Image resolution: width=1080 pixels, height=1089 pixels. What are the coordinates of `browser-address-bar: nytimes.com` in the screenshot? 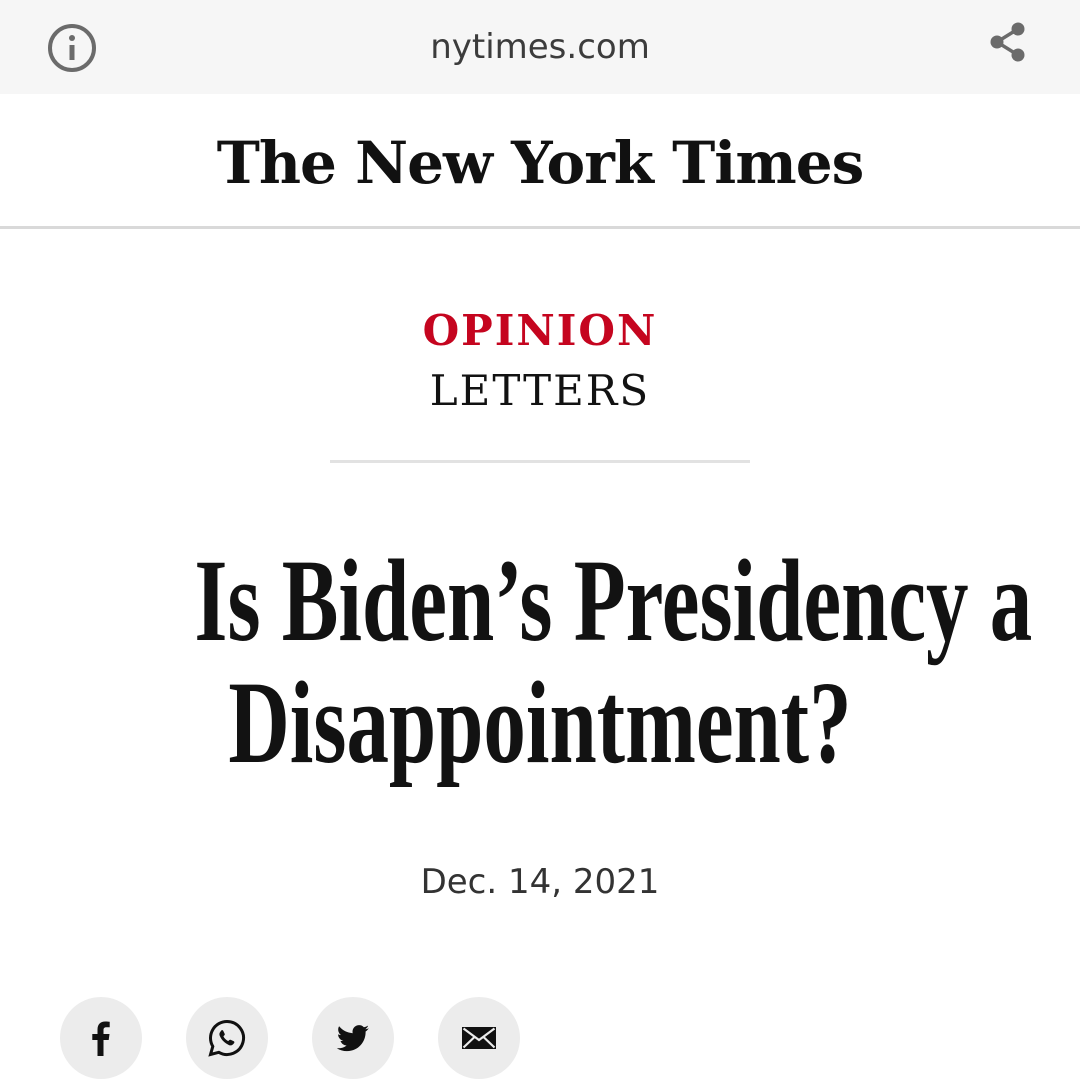 It's located at (540, 47).